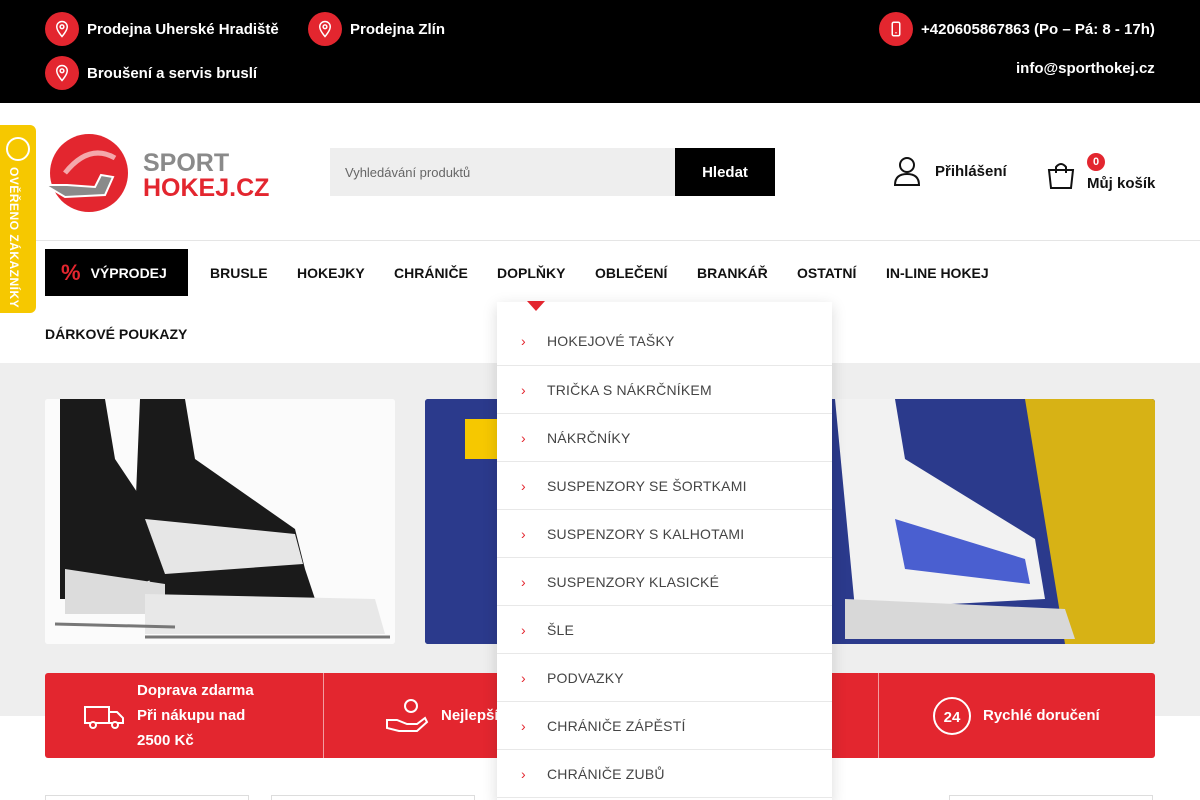 The width and height of the screenshot is (1200, 800). I want to click on phone-link: +420605867863 (Po – Pá: 8 - 17h), so click(1017, 29).